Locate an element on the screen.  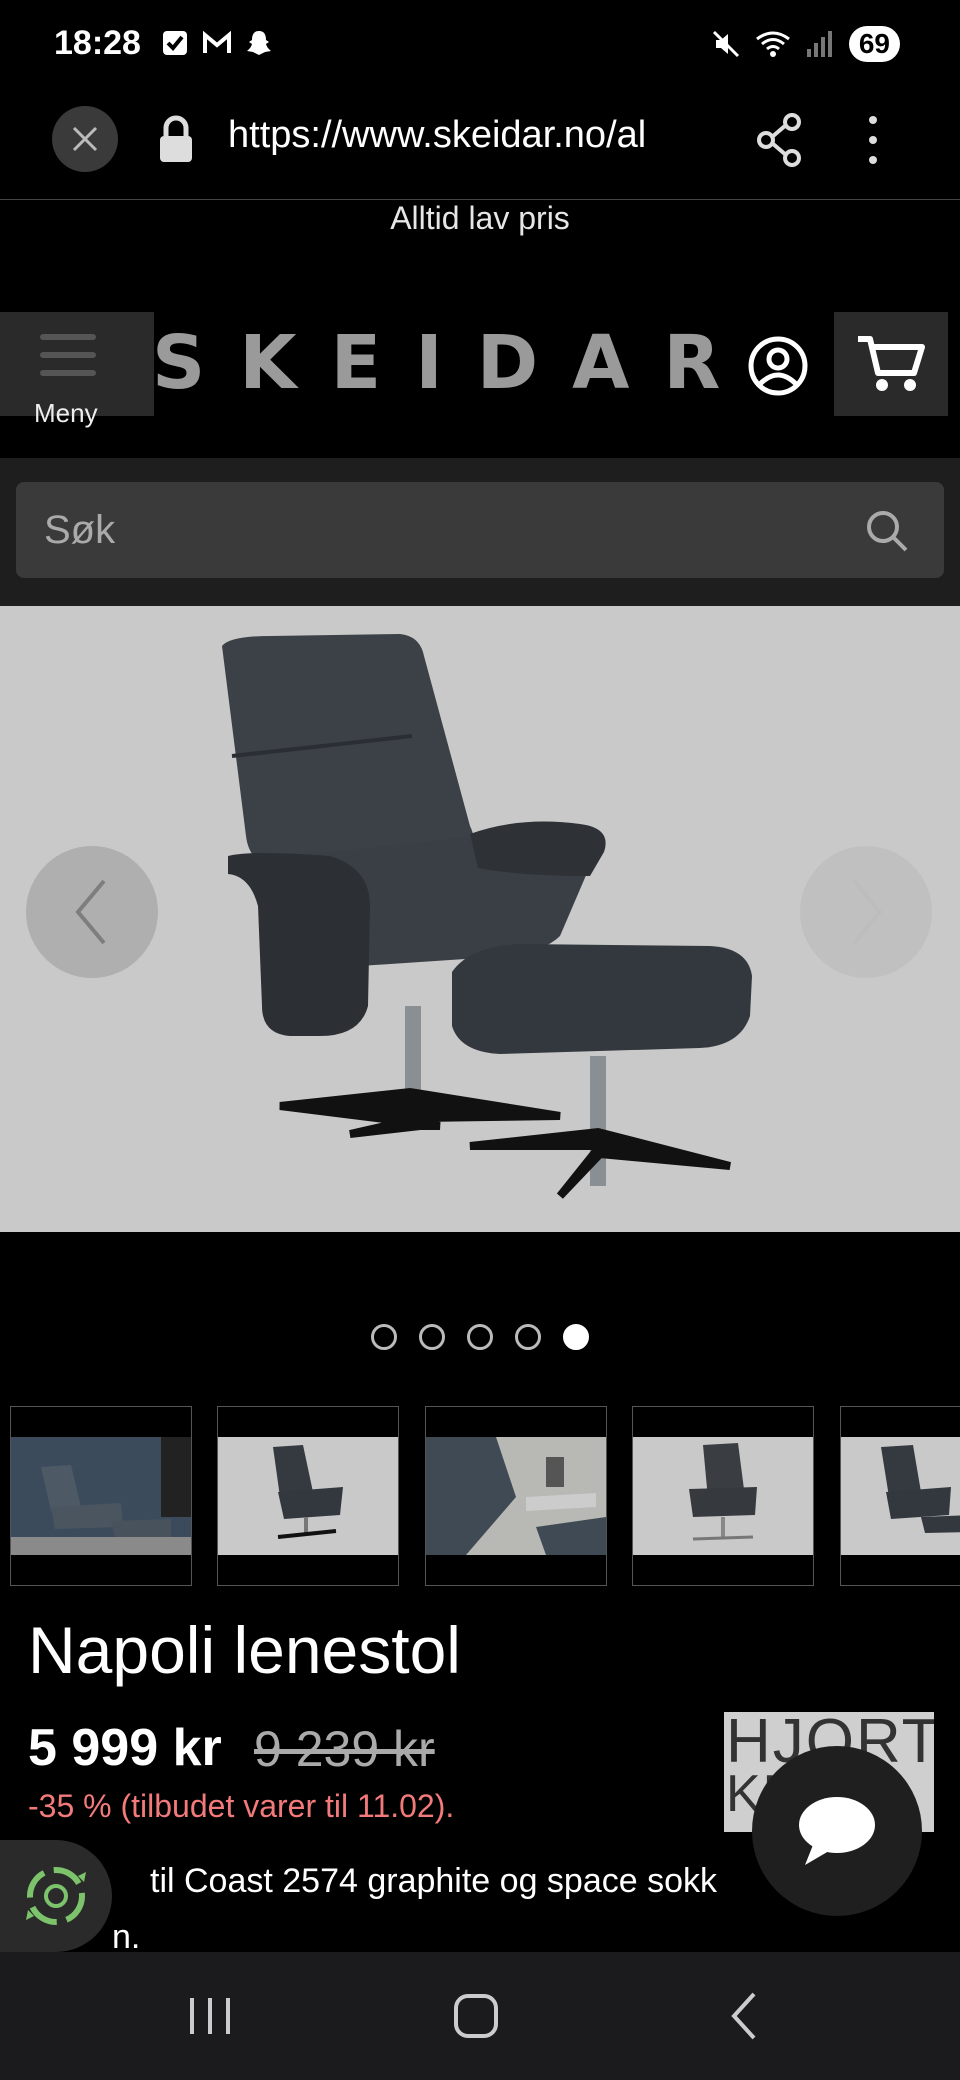
wifi-icon is located at coordinates (772, 44).